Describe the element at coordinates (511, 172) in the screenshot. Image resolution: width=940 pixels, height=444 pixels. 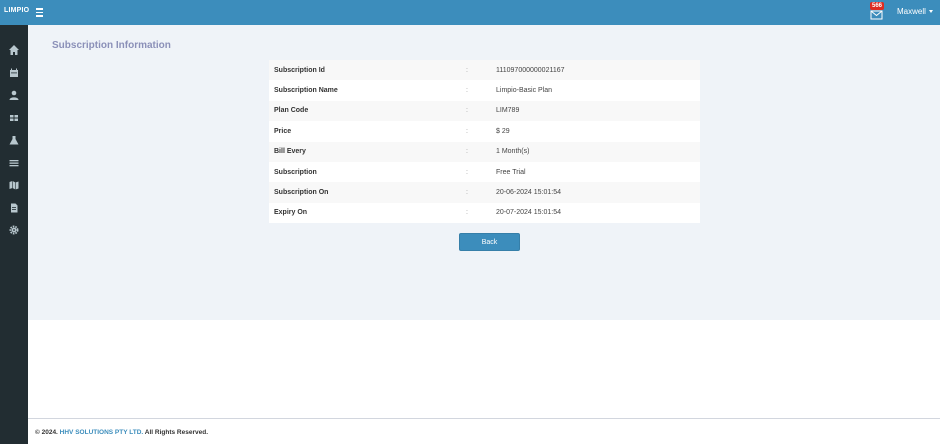
I see `row-value: Free Trial` at that location.